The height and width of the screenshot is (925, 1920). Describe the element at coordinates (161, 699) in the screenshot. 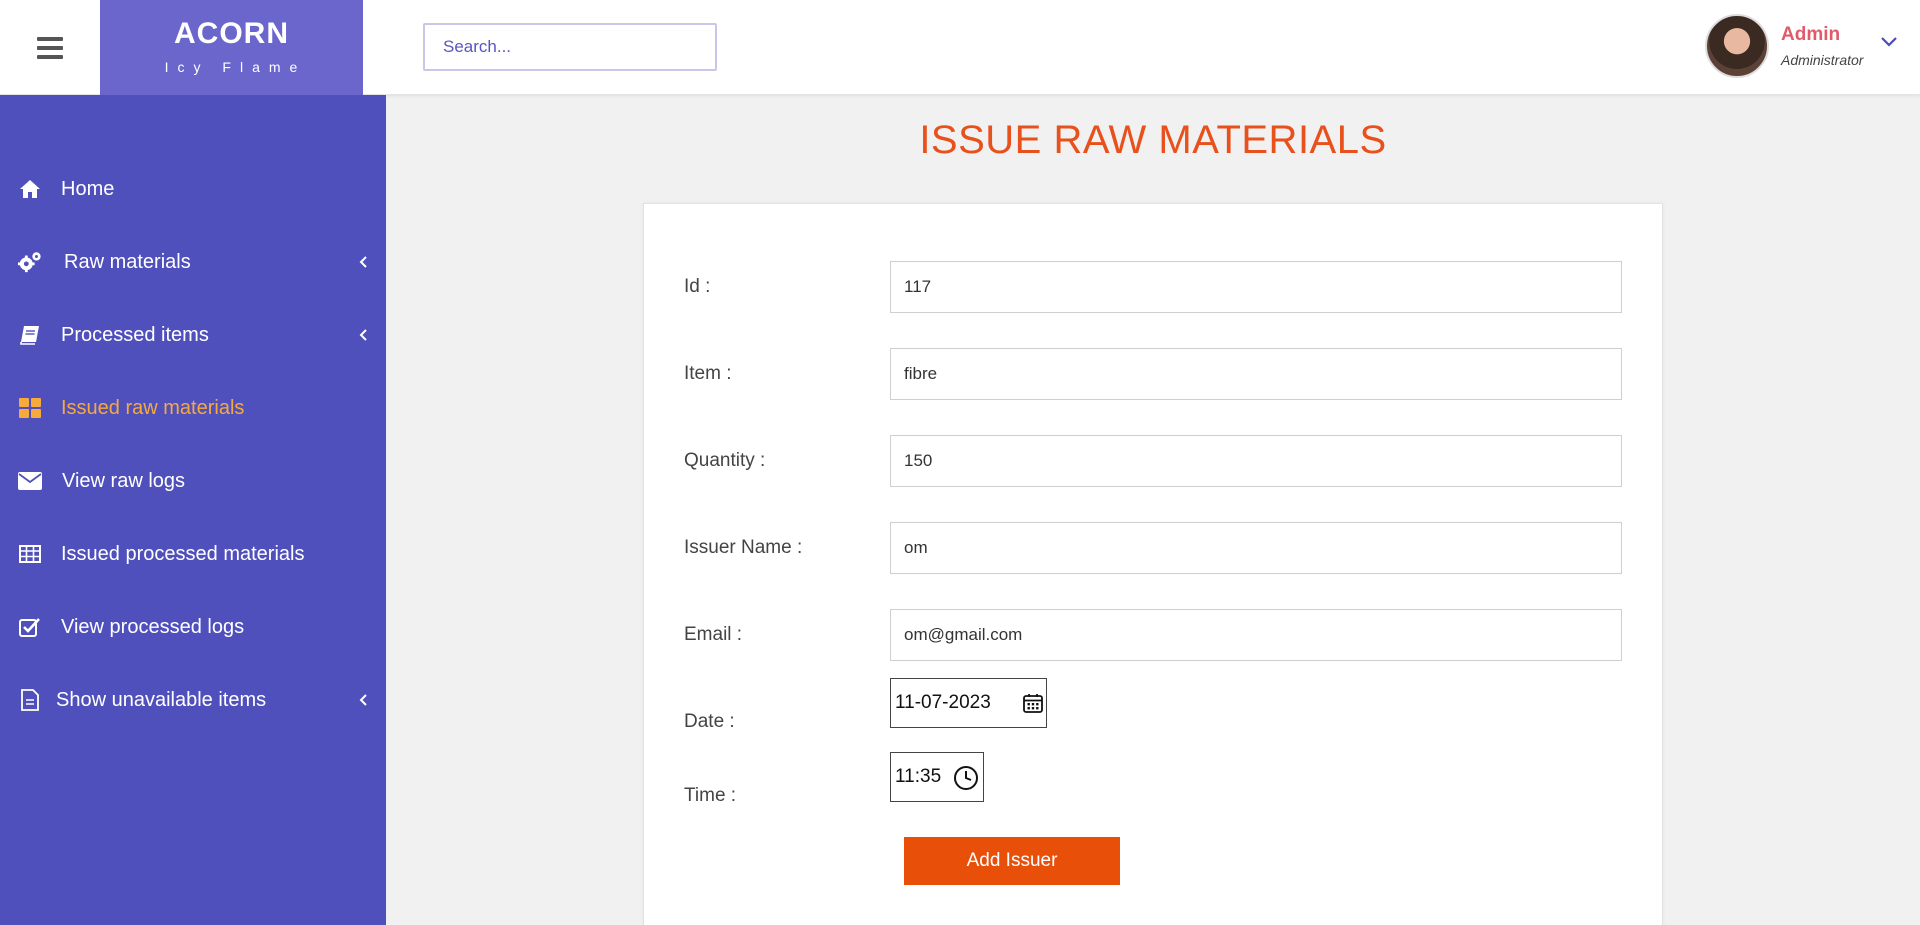

I see `sidebar-item-label: Show unavailable items` at that location.